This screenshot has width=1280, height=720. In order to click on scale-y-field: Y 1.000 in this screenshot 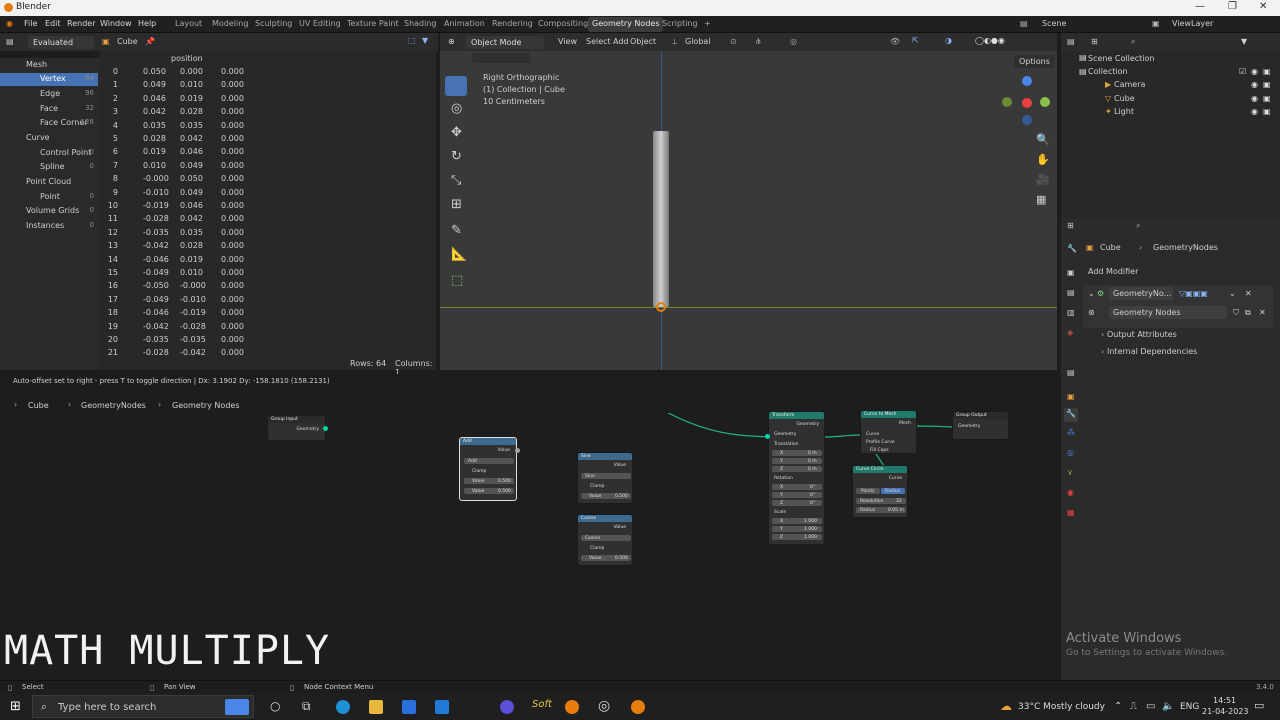, I will do `click(797, 529)`.